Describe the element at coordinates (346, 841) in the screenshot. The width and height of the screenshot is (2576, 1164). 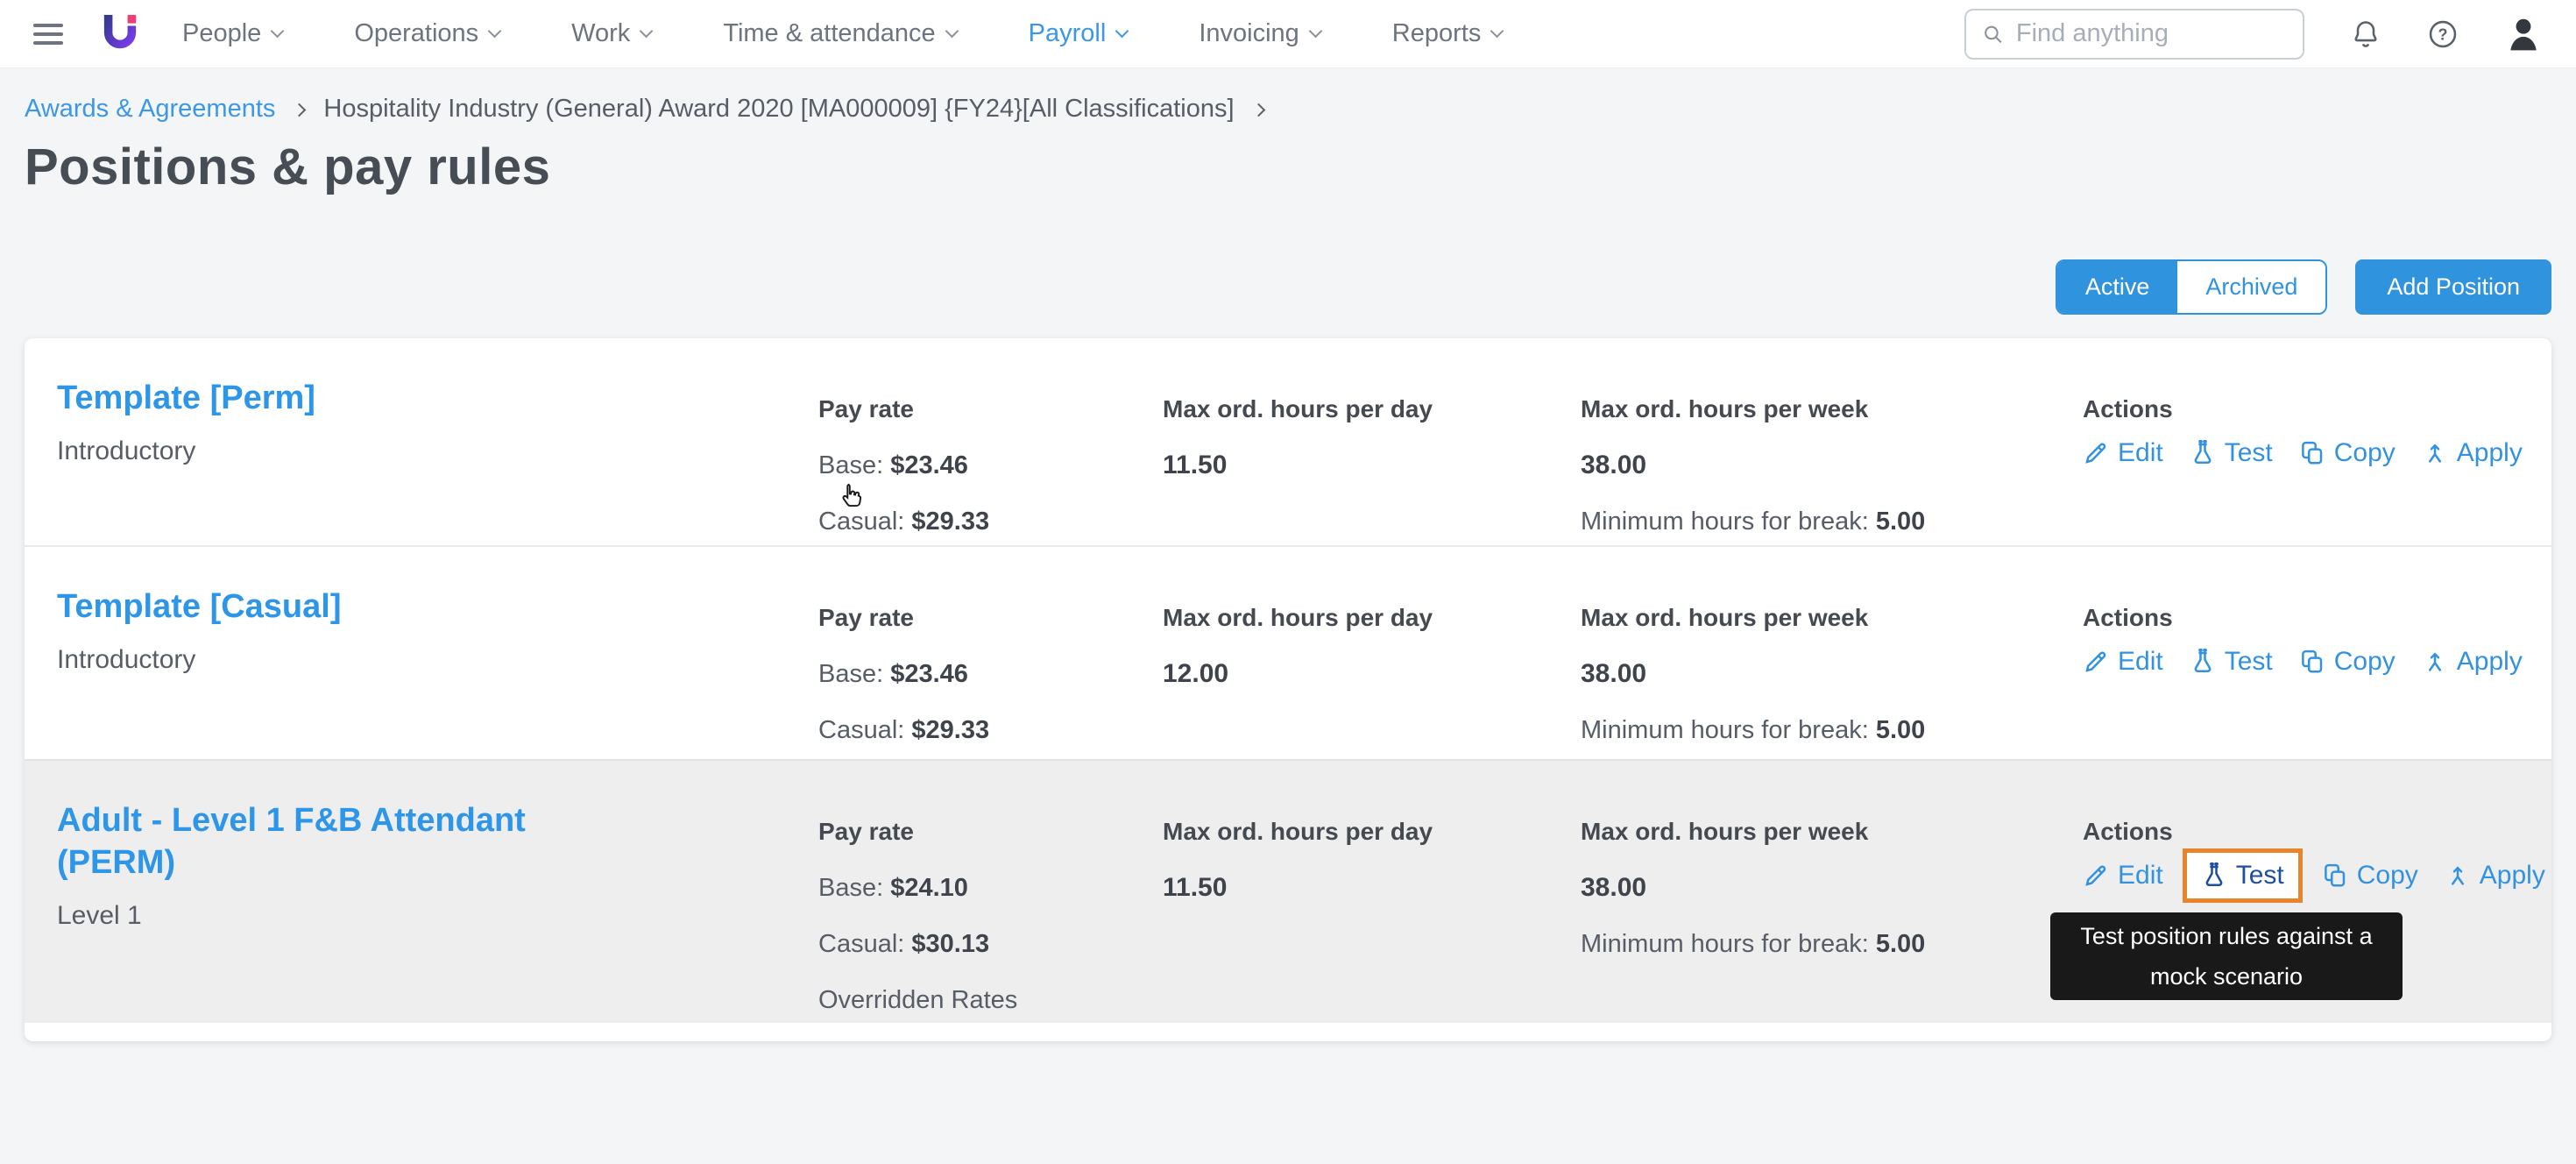
I see `position-name-link: Adult - Level 1 F&B Attendant (PERM)` at that location.